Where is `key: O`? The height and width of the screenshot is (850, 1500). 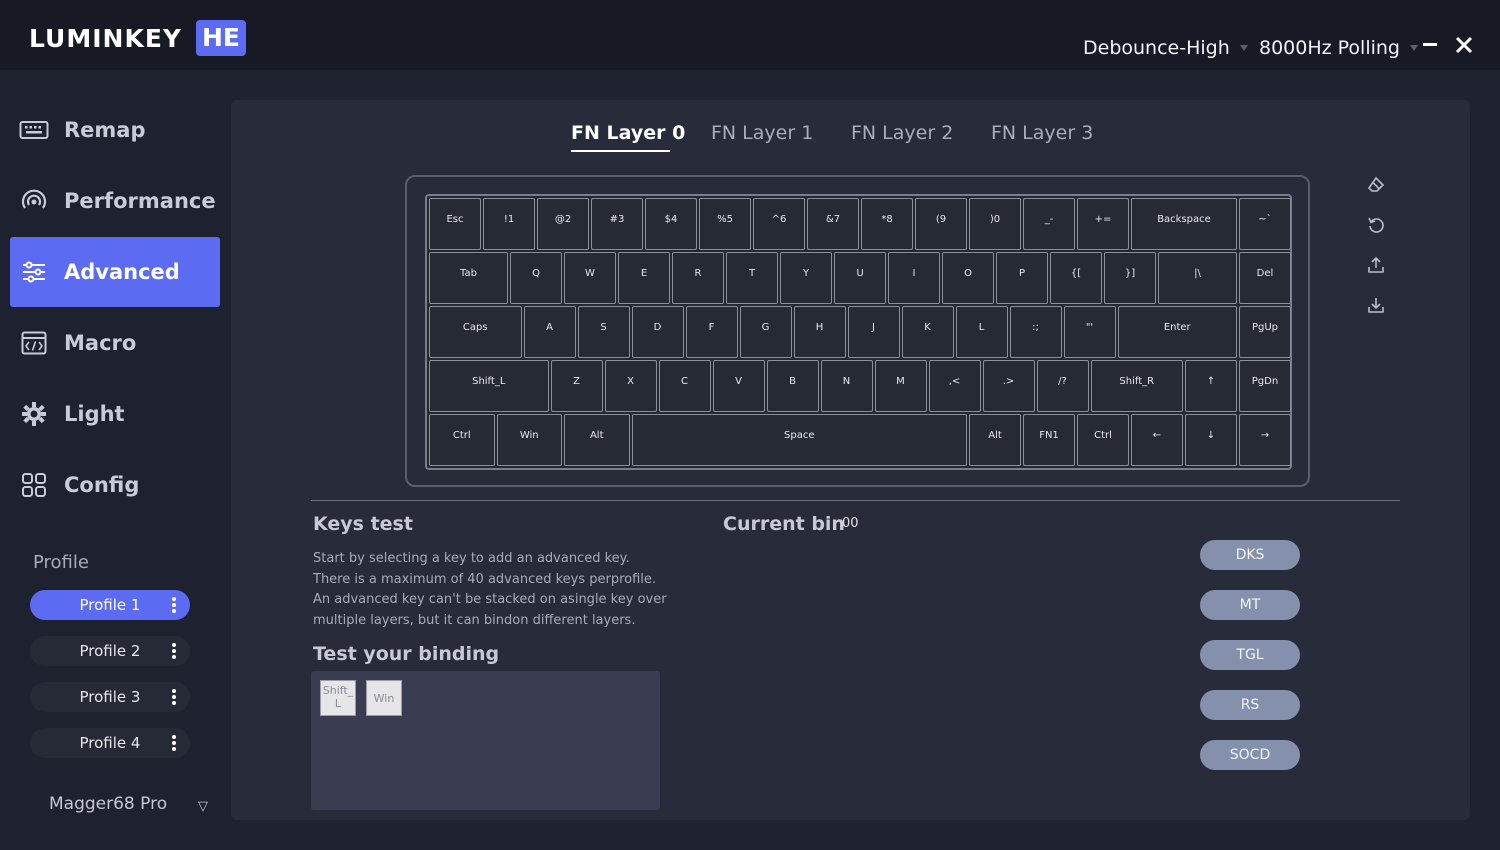
key: O is located at coordinates (968, 278).